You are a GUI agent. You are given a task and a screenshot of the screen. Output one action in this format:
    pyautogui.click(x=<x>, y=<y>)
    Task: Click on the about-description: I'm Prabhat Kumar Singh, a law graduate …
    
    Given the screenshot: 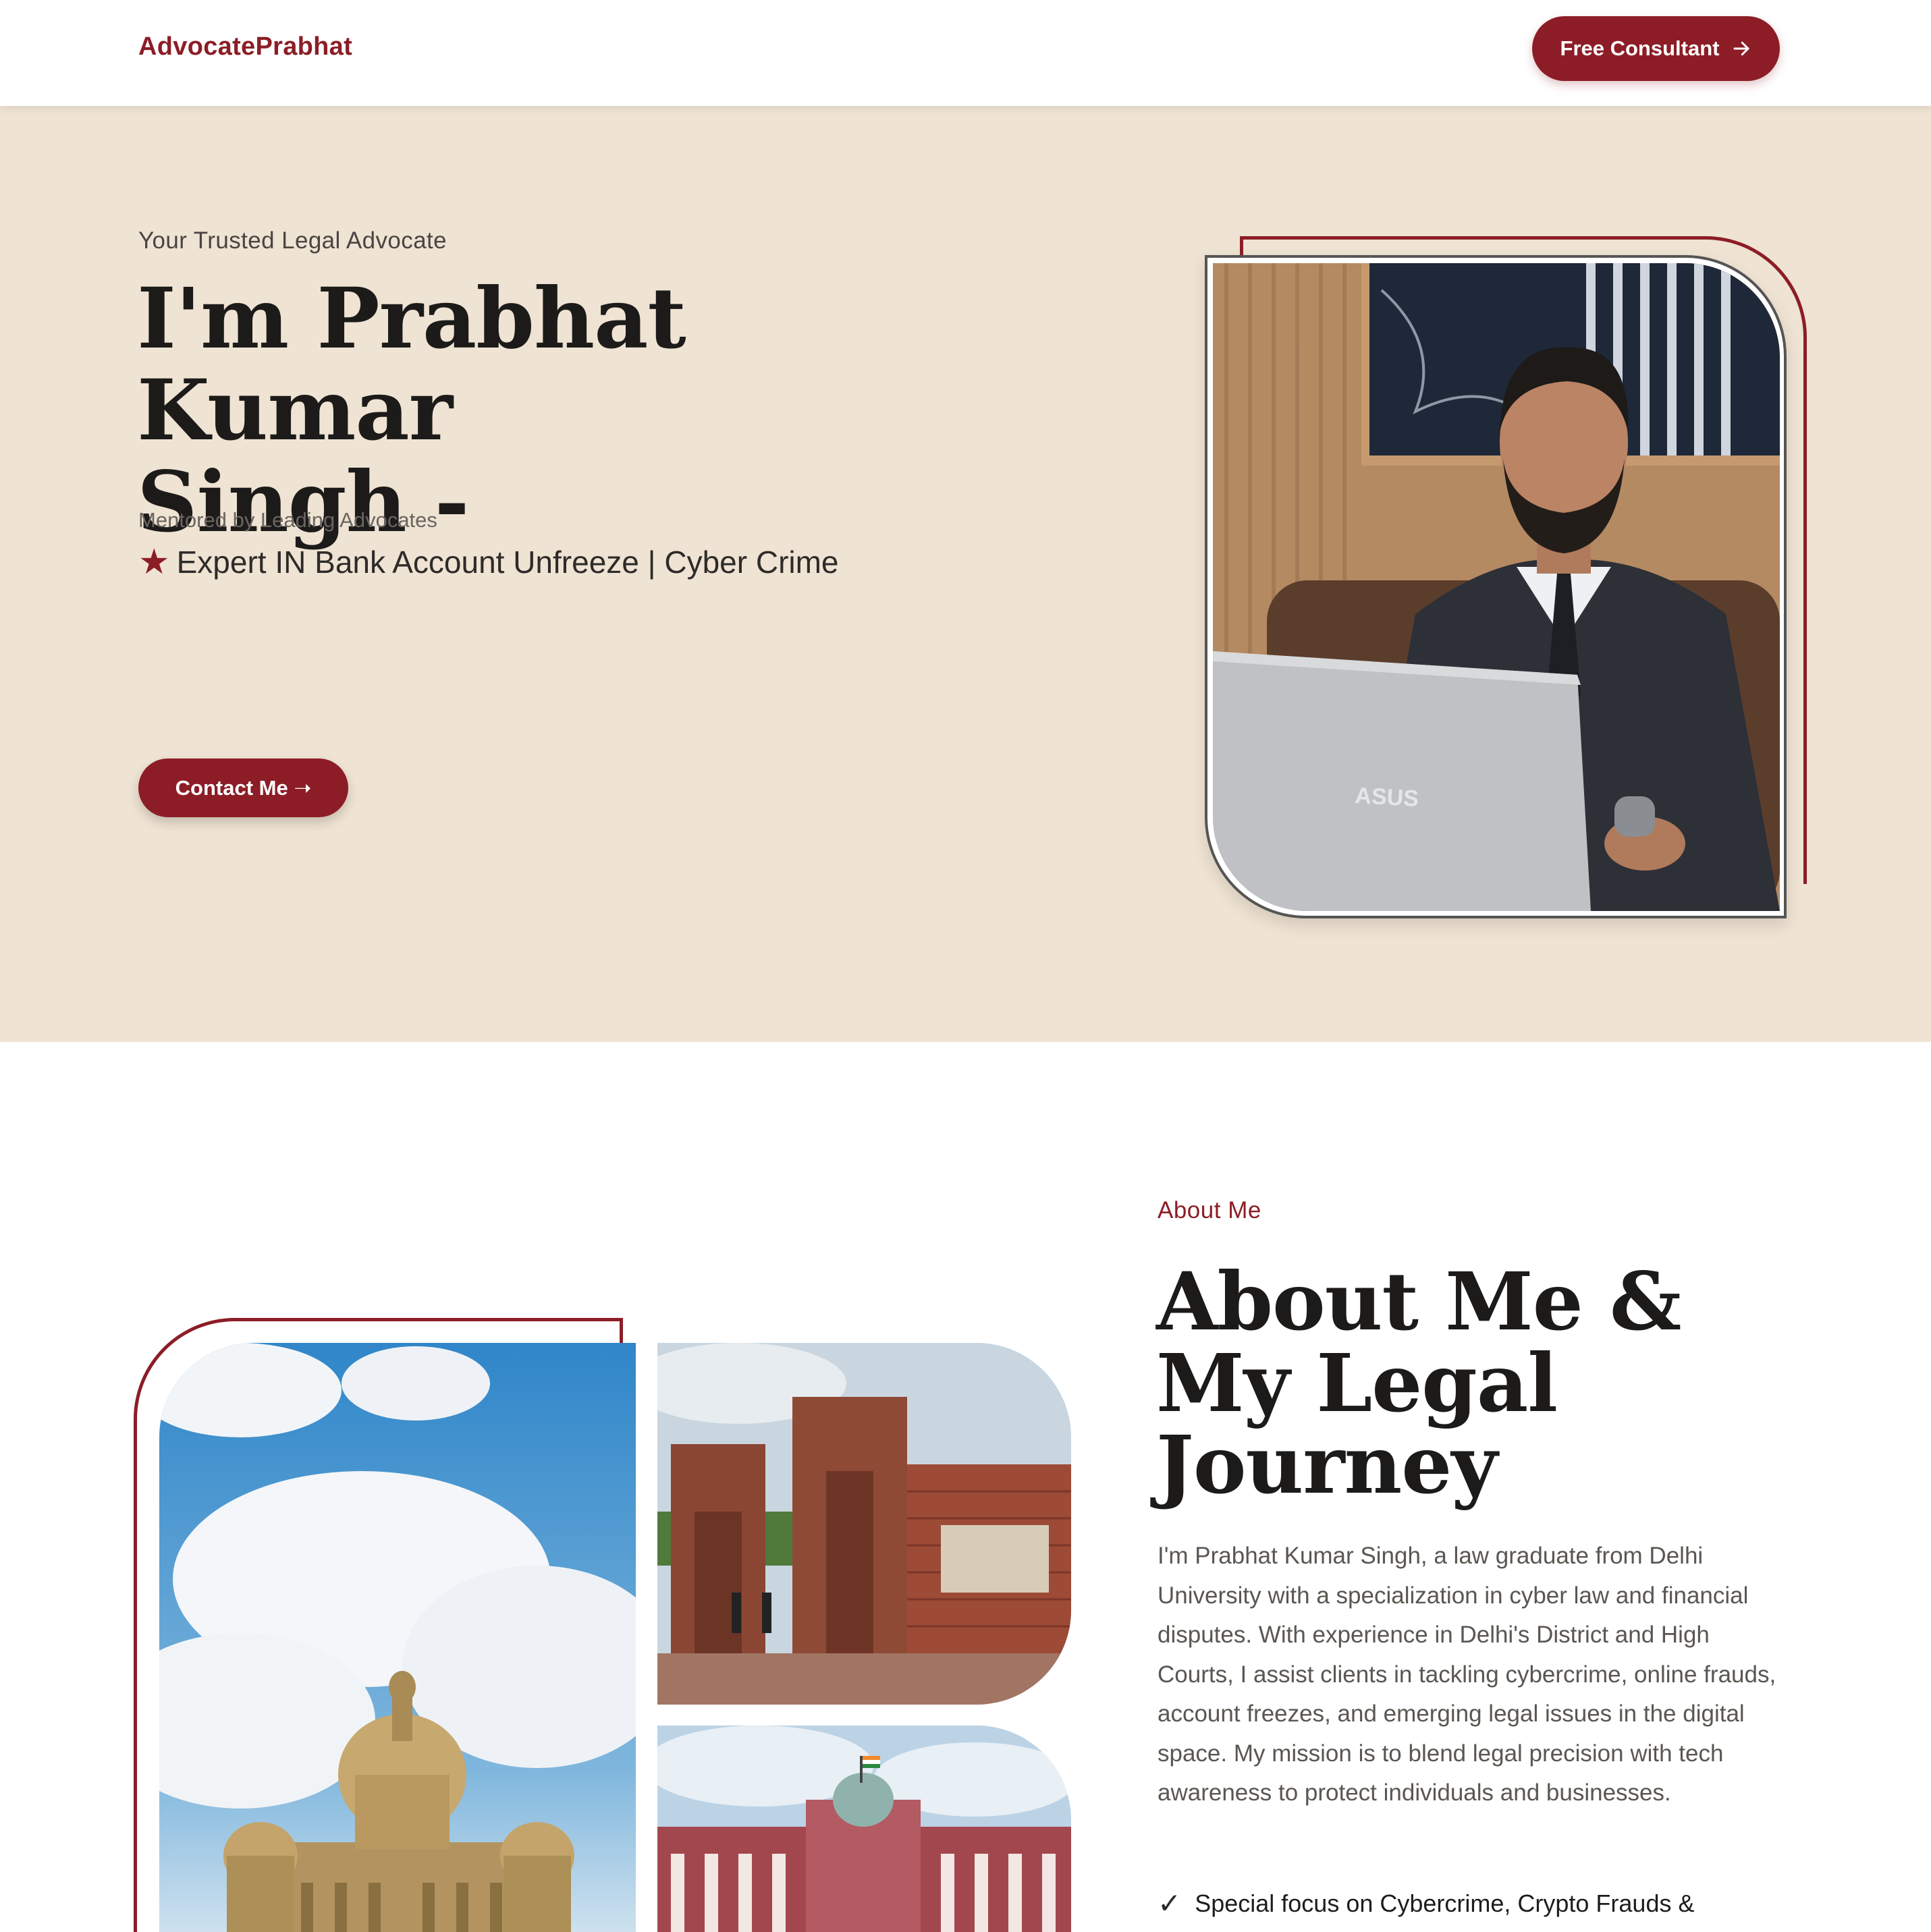 What is the action you would take?
    pyautogui.click(x=1467, y=1674)
    